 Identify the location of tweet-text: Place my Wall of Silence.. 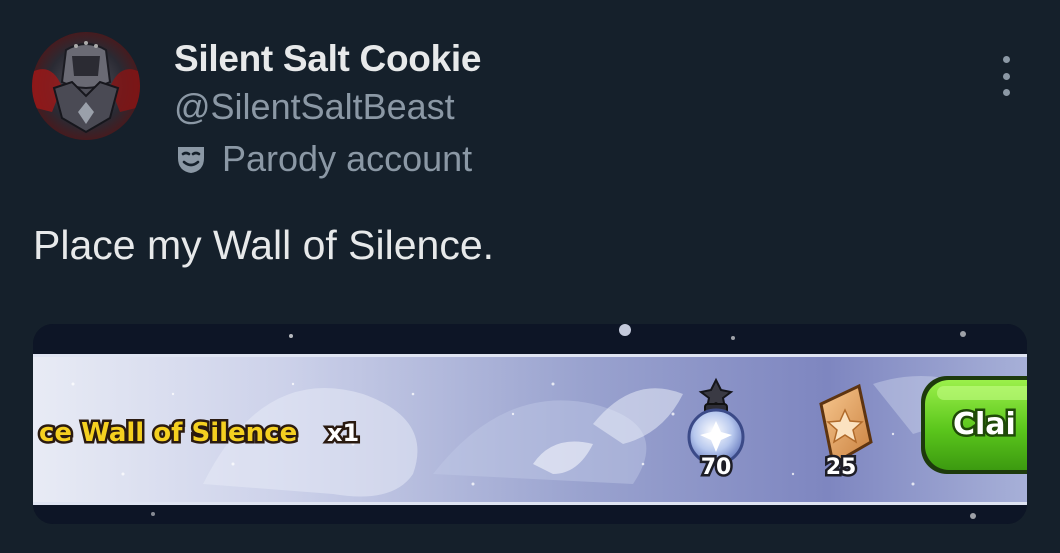
(264, 245).